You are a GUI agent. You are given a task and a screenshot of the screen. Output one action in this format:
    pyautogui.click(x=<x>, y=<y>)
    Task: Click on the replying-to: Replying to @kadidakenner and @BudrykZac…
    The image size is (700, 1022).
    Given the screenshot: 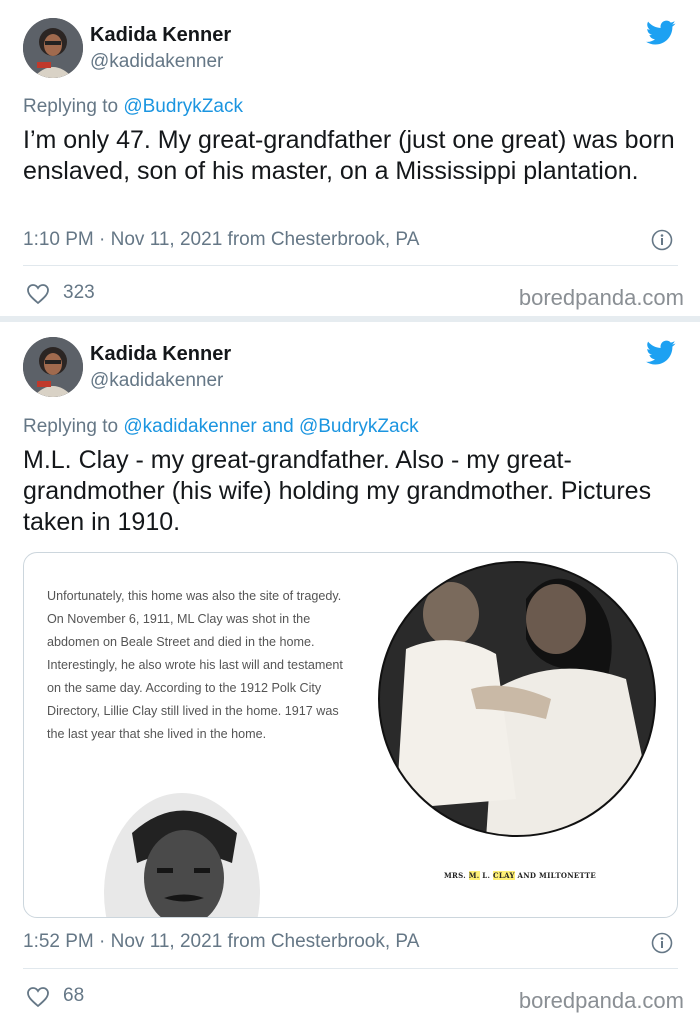 What is the action you would take?
    pyautogui.click(x=221, y=427)
    